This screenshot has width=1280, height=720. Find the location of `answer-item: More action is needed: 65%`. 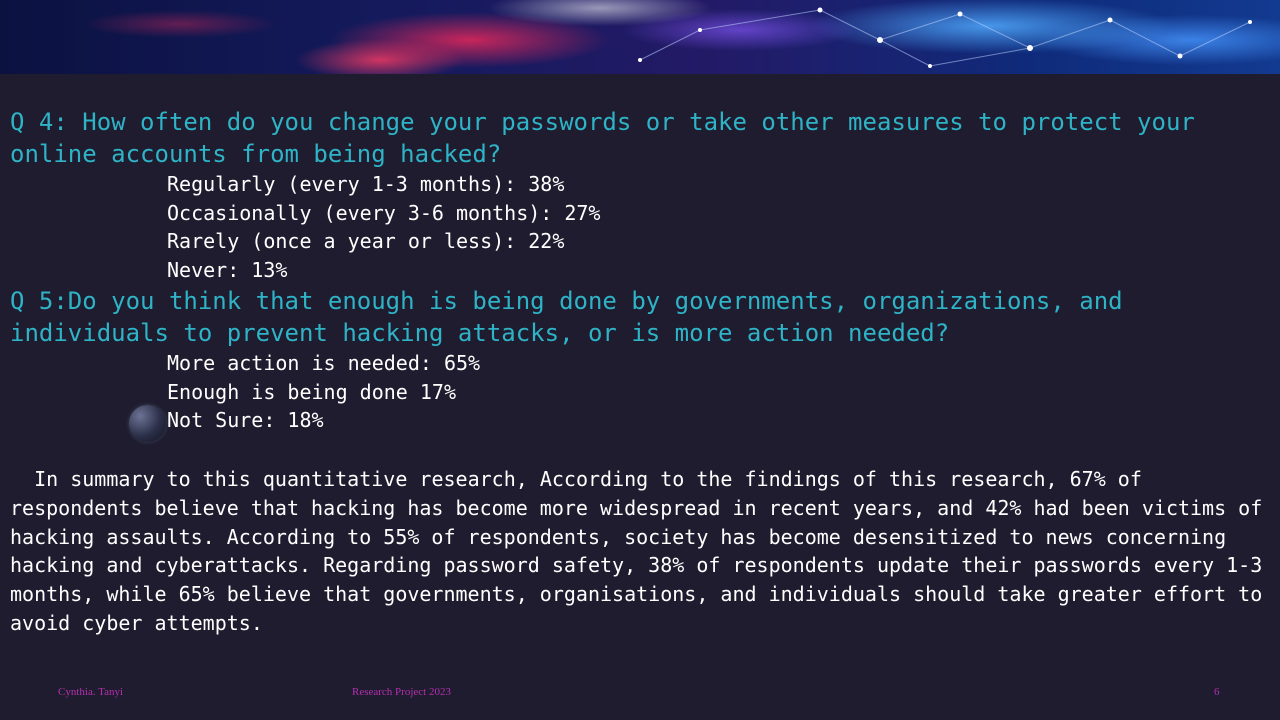

answer-item: More action is needed: 65% is located at coordinates (324, 362).